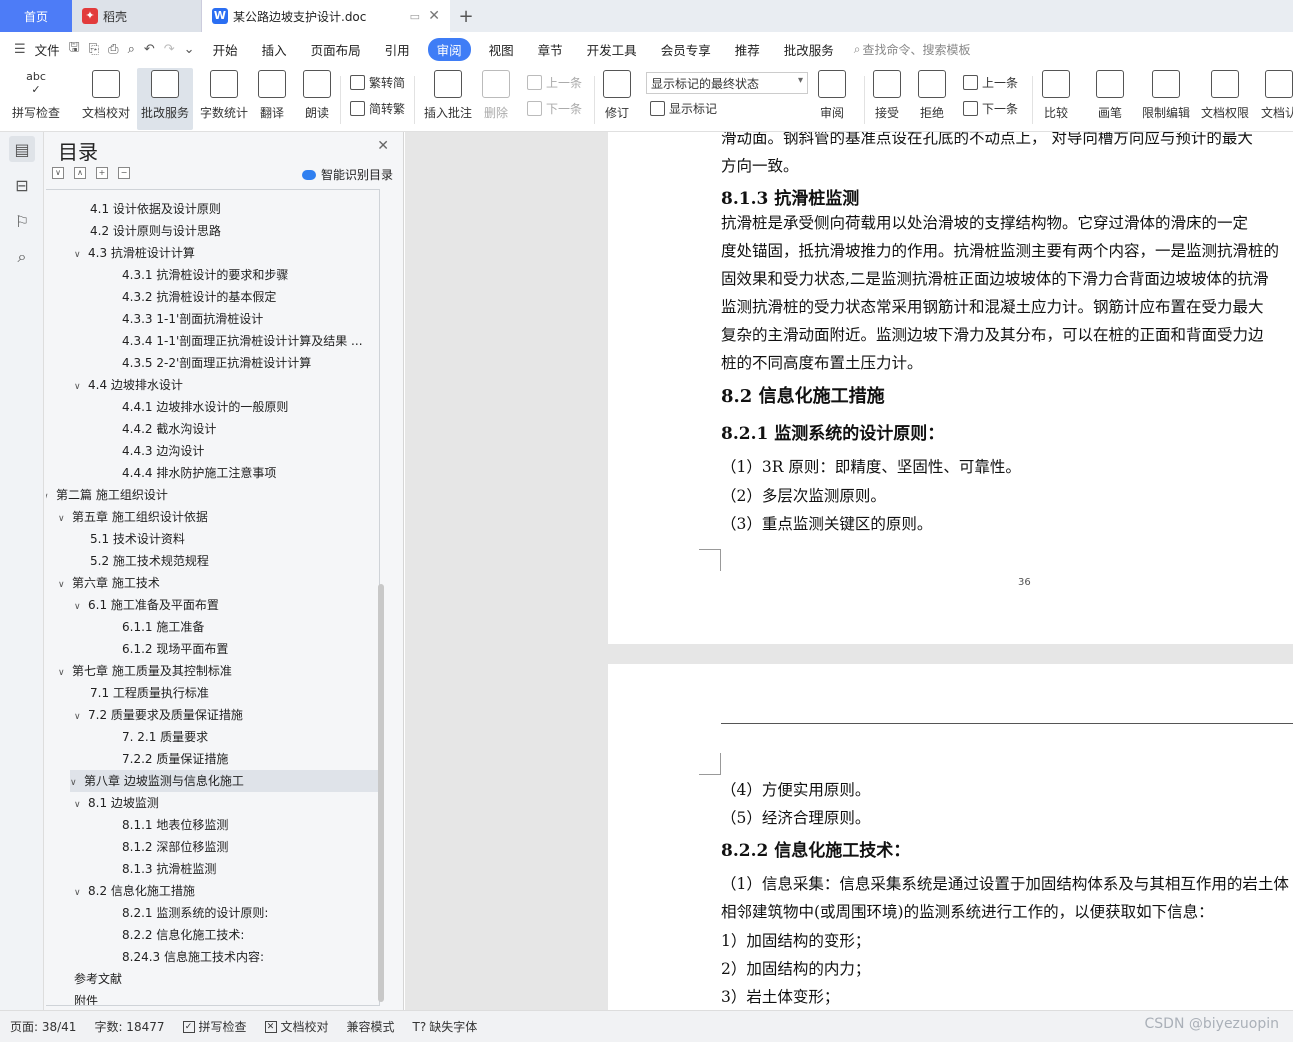  I want to click on menu-layout: 页面布局, so click(336, 49).